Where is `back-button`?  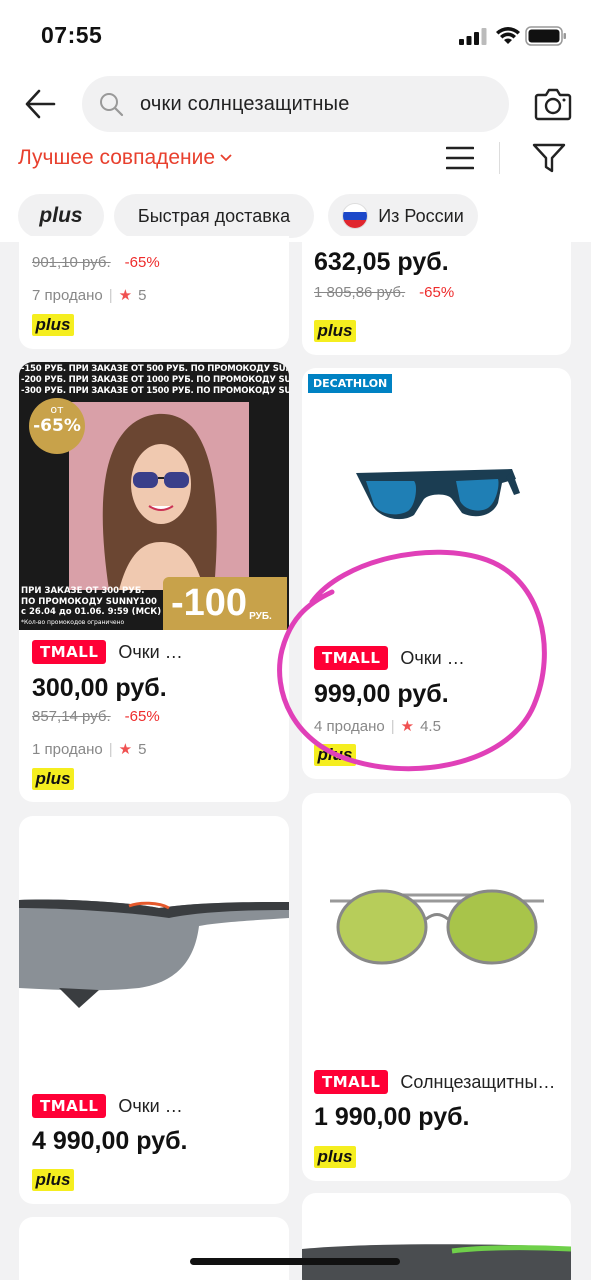
back-button is located at coordinates (40, 104).